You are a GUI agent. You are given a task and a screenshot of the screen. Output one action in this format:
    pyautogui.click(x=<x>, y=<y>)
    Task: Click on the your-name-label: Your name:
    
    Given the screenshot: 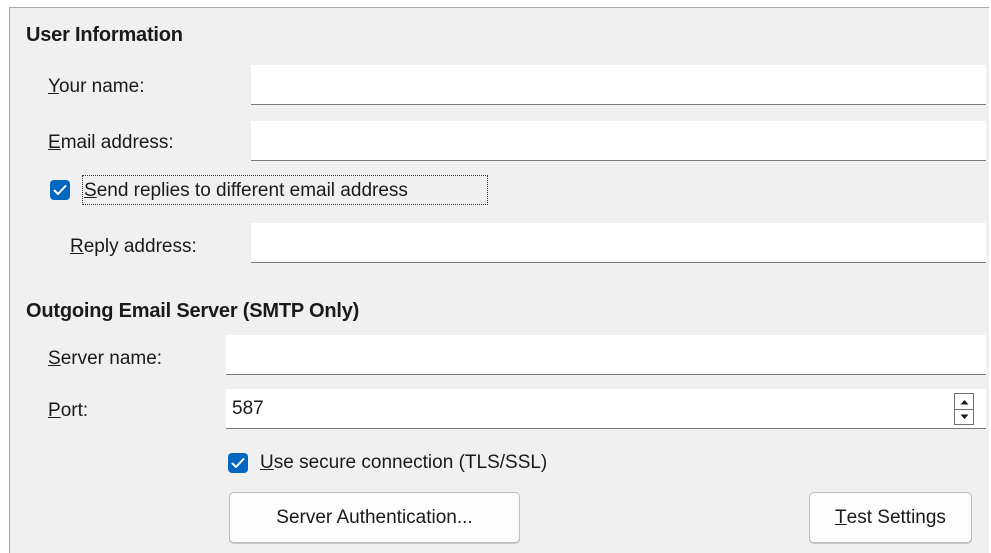 What is the action you would take?
    pyautogui.click(x=96, y=86)
    